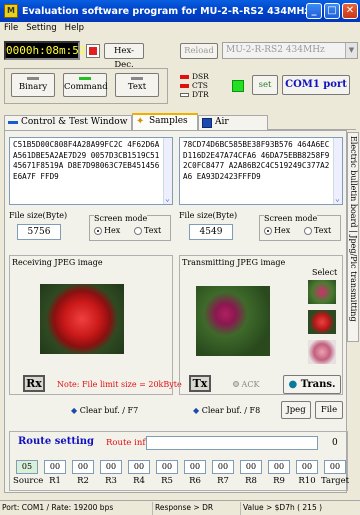 The height and width of the screenshot is (515, 360). What do you see at coordinates (74, 410) in the screenshot?
I see `eraser-icon: ◆` at bounding box center [74, 410].